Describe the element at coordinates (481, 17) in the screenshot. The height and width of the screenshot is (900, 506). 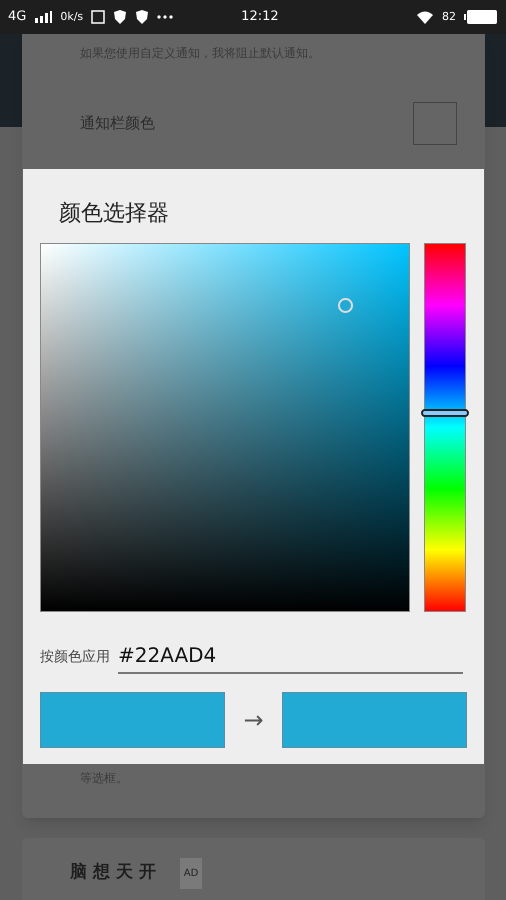
I see `battery-icon` at that location.